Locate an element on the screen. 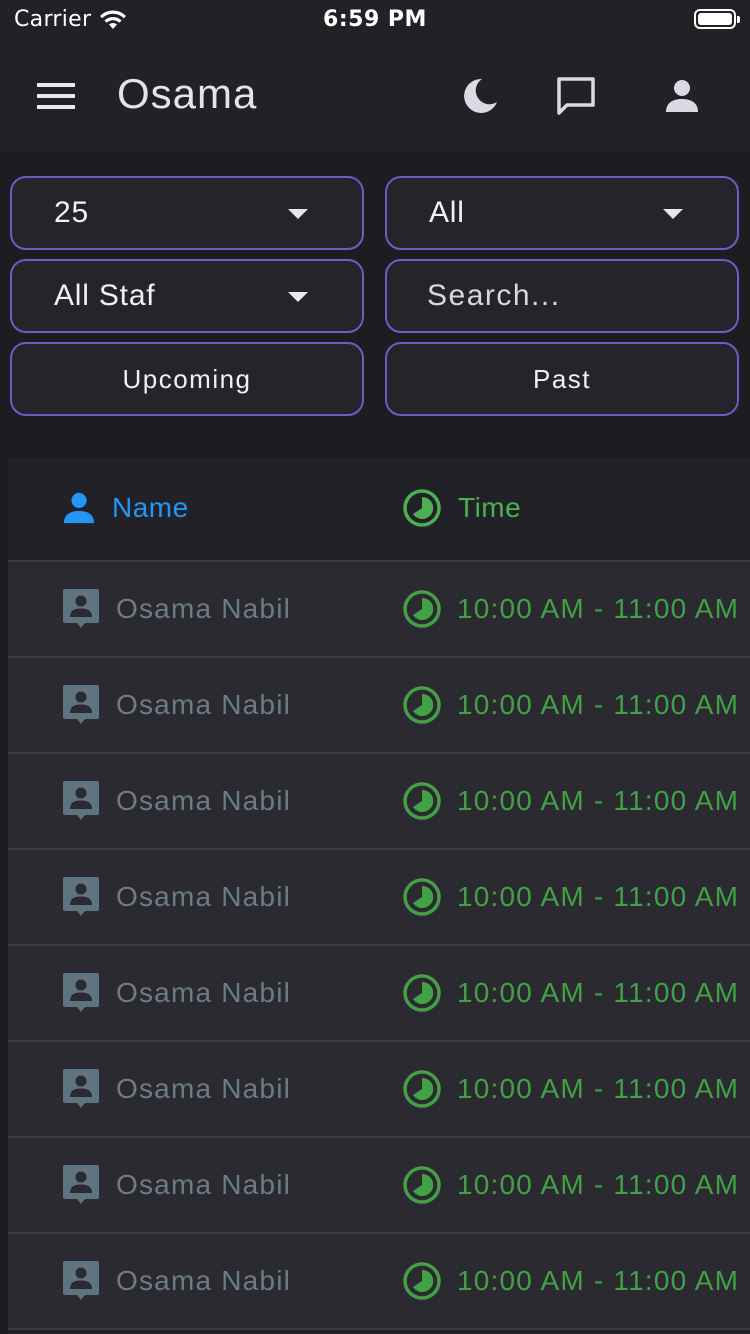 This screenshot has height=1334, width=750. category-select: All is located at coordinates (562, 213).